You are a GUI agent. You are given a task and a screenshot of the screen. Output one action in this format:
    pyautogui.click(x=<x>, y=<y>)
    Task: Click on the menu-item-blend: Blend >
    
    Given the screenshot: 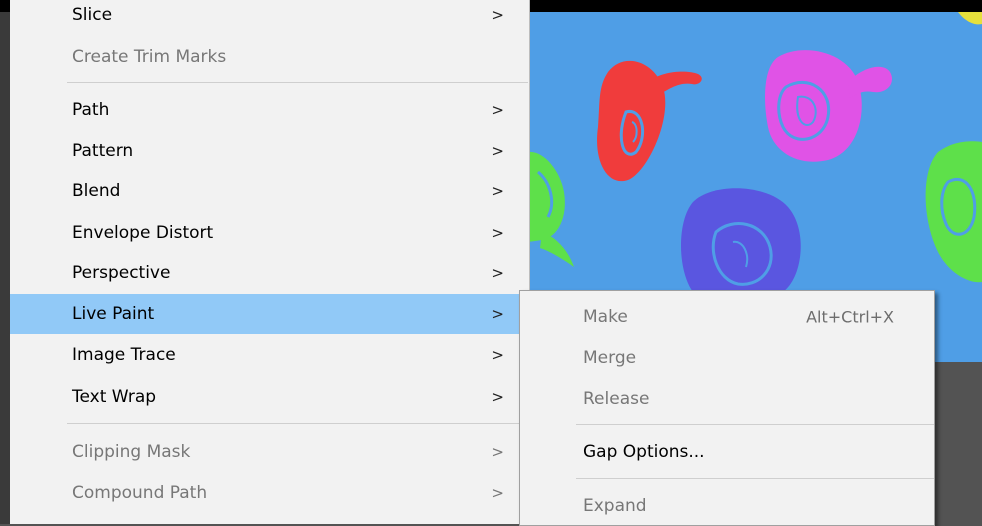 What is the action you would take?
    pyautogui.click(x=269, y=191)
    